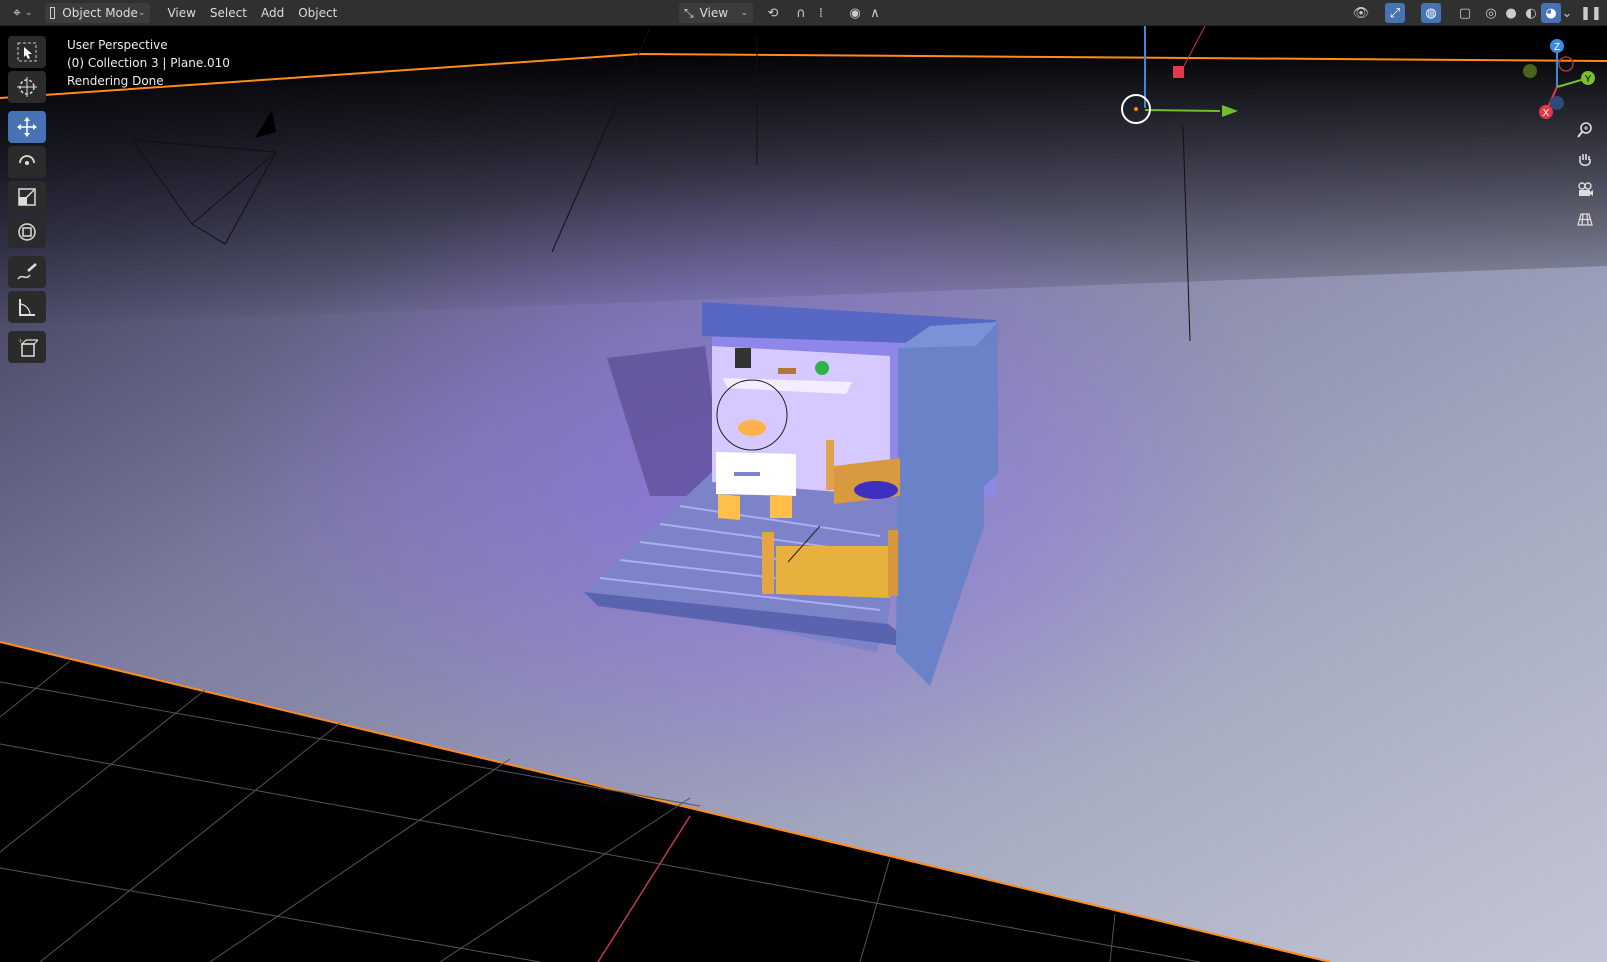 This screenshot has width=1607, height=962. Describe the element at coordinates (1511, 13) in the screenshot. I see `solid-shading-icon: ●` at that location.